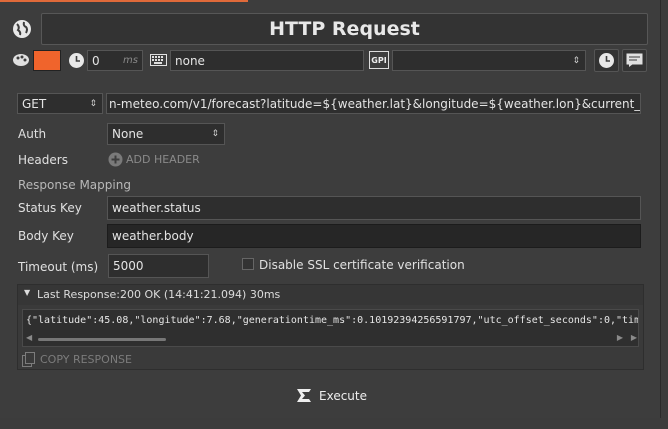 Image resolution: width=668 pixels, height=429 pixels. I want to click on page-title: HTTP Request, so click(344, 29).